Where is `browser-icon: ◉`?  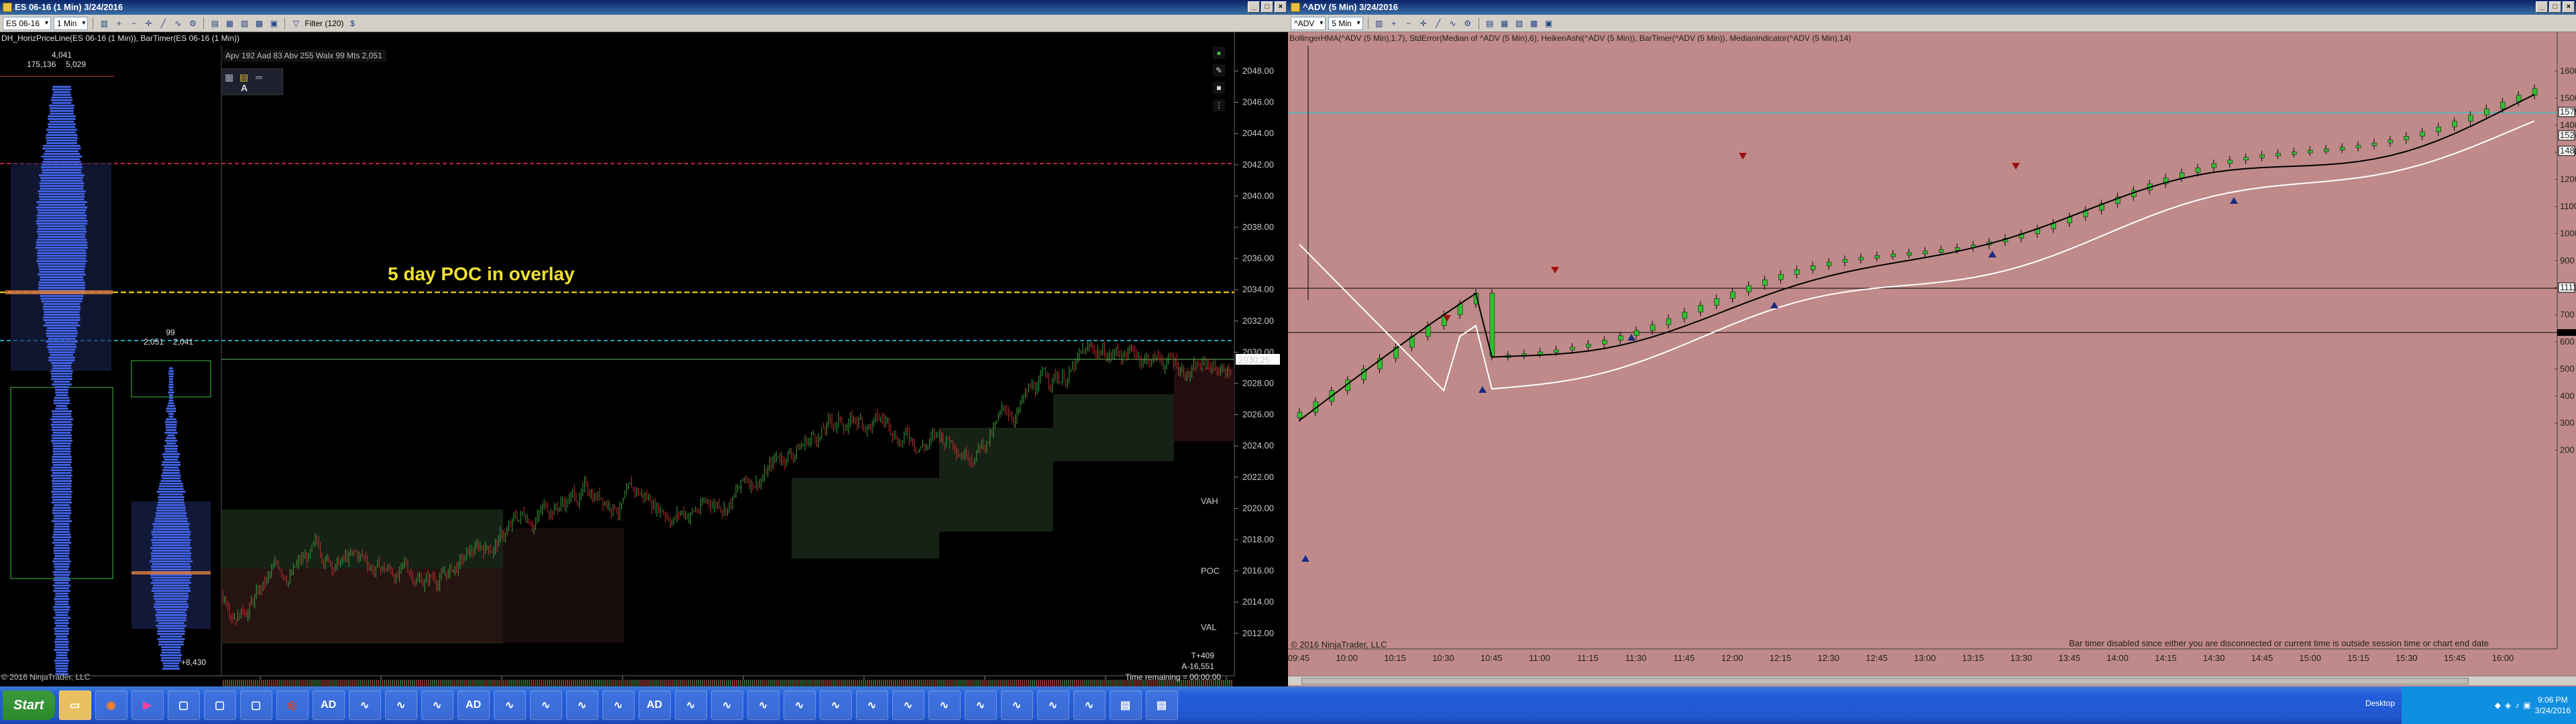 browser-icon: ◉ is located at coordinates (111, 705).